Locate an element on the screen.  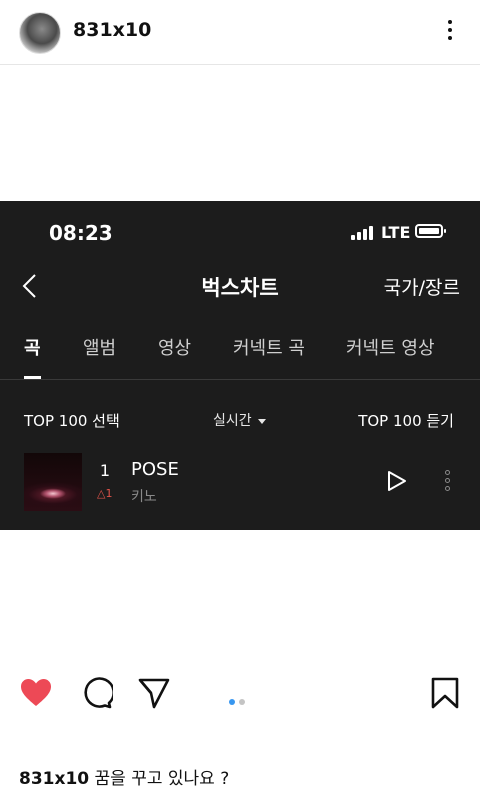
track-title: POSE is located at coordinates (155, 469).